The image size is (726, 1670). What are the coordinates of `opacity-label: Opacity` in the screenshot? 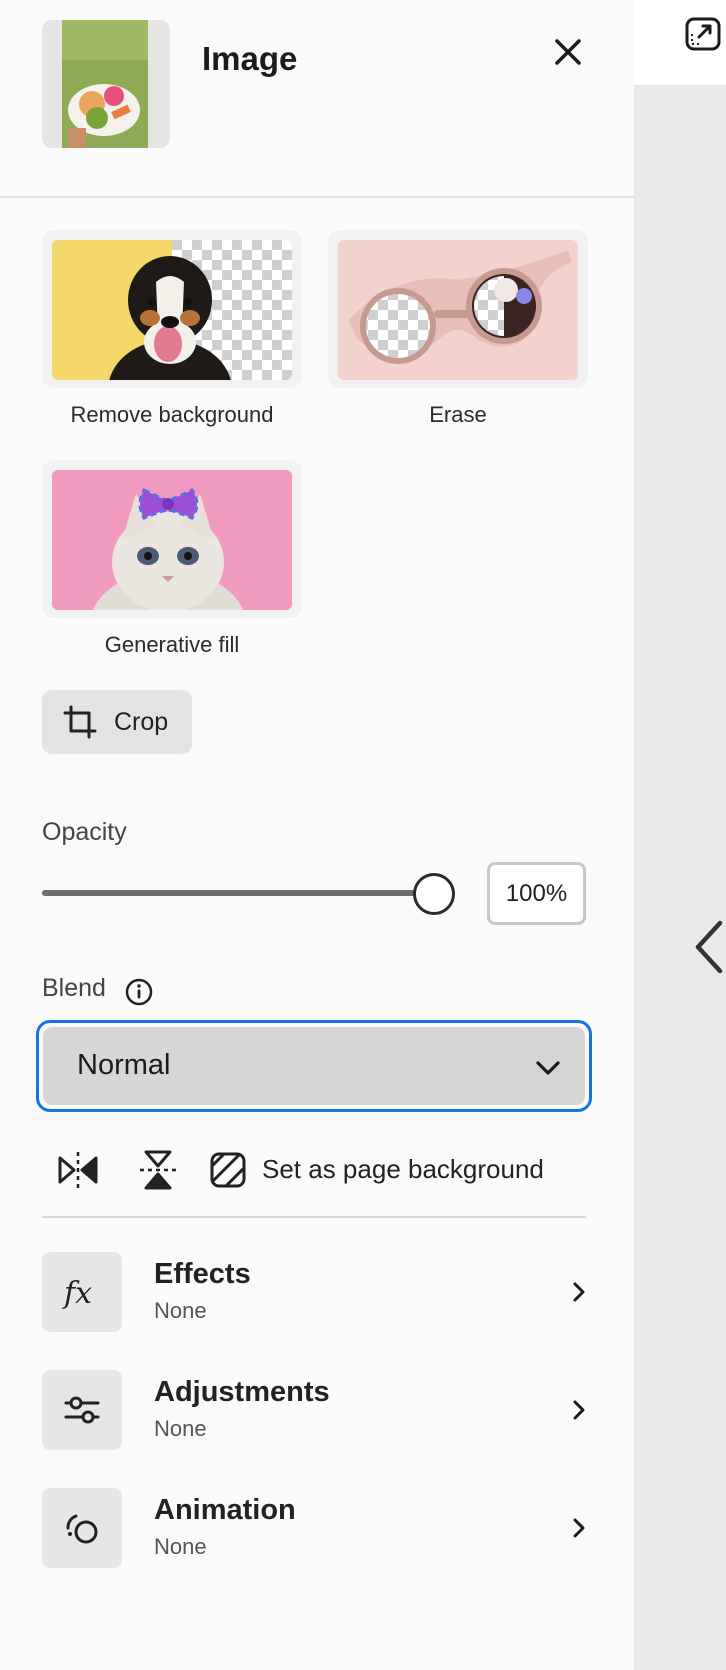 It's located at (84, 832).